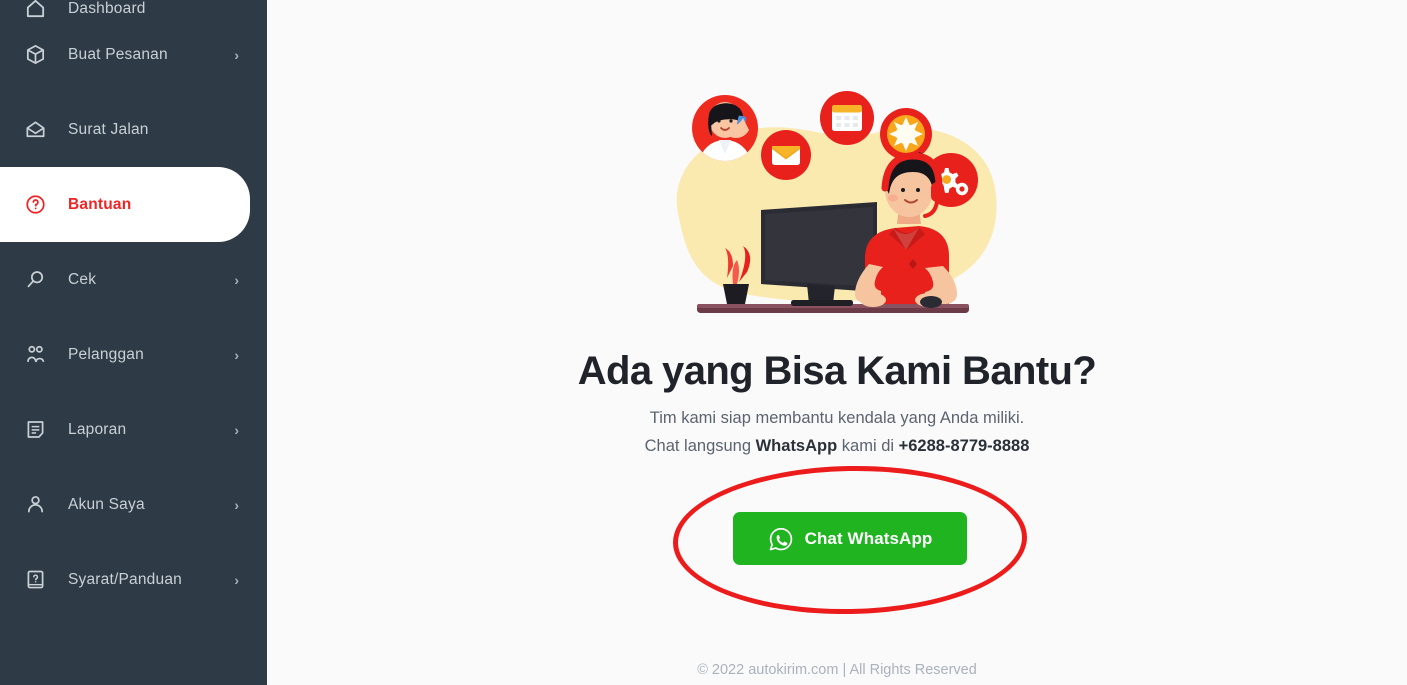  Describe the element at coordinates (35, 355) in the screenshot. I see `users-icon` at that location.